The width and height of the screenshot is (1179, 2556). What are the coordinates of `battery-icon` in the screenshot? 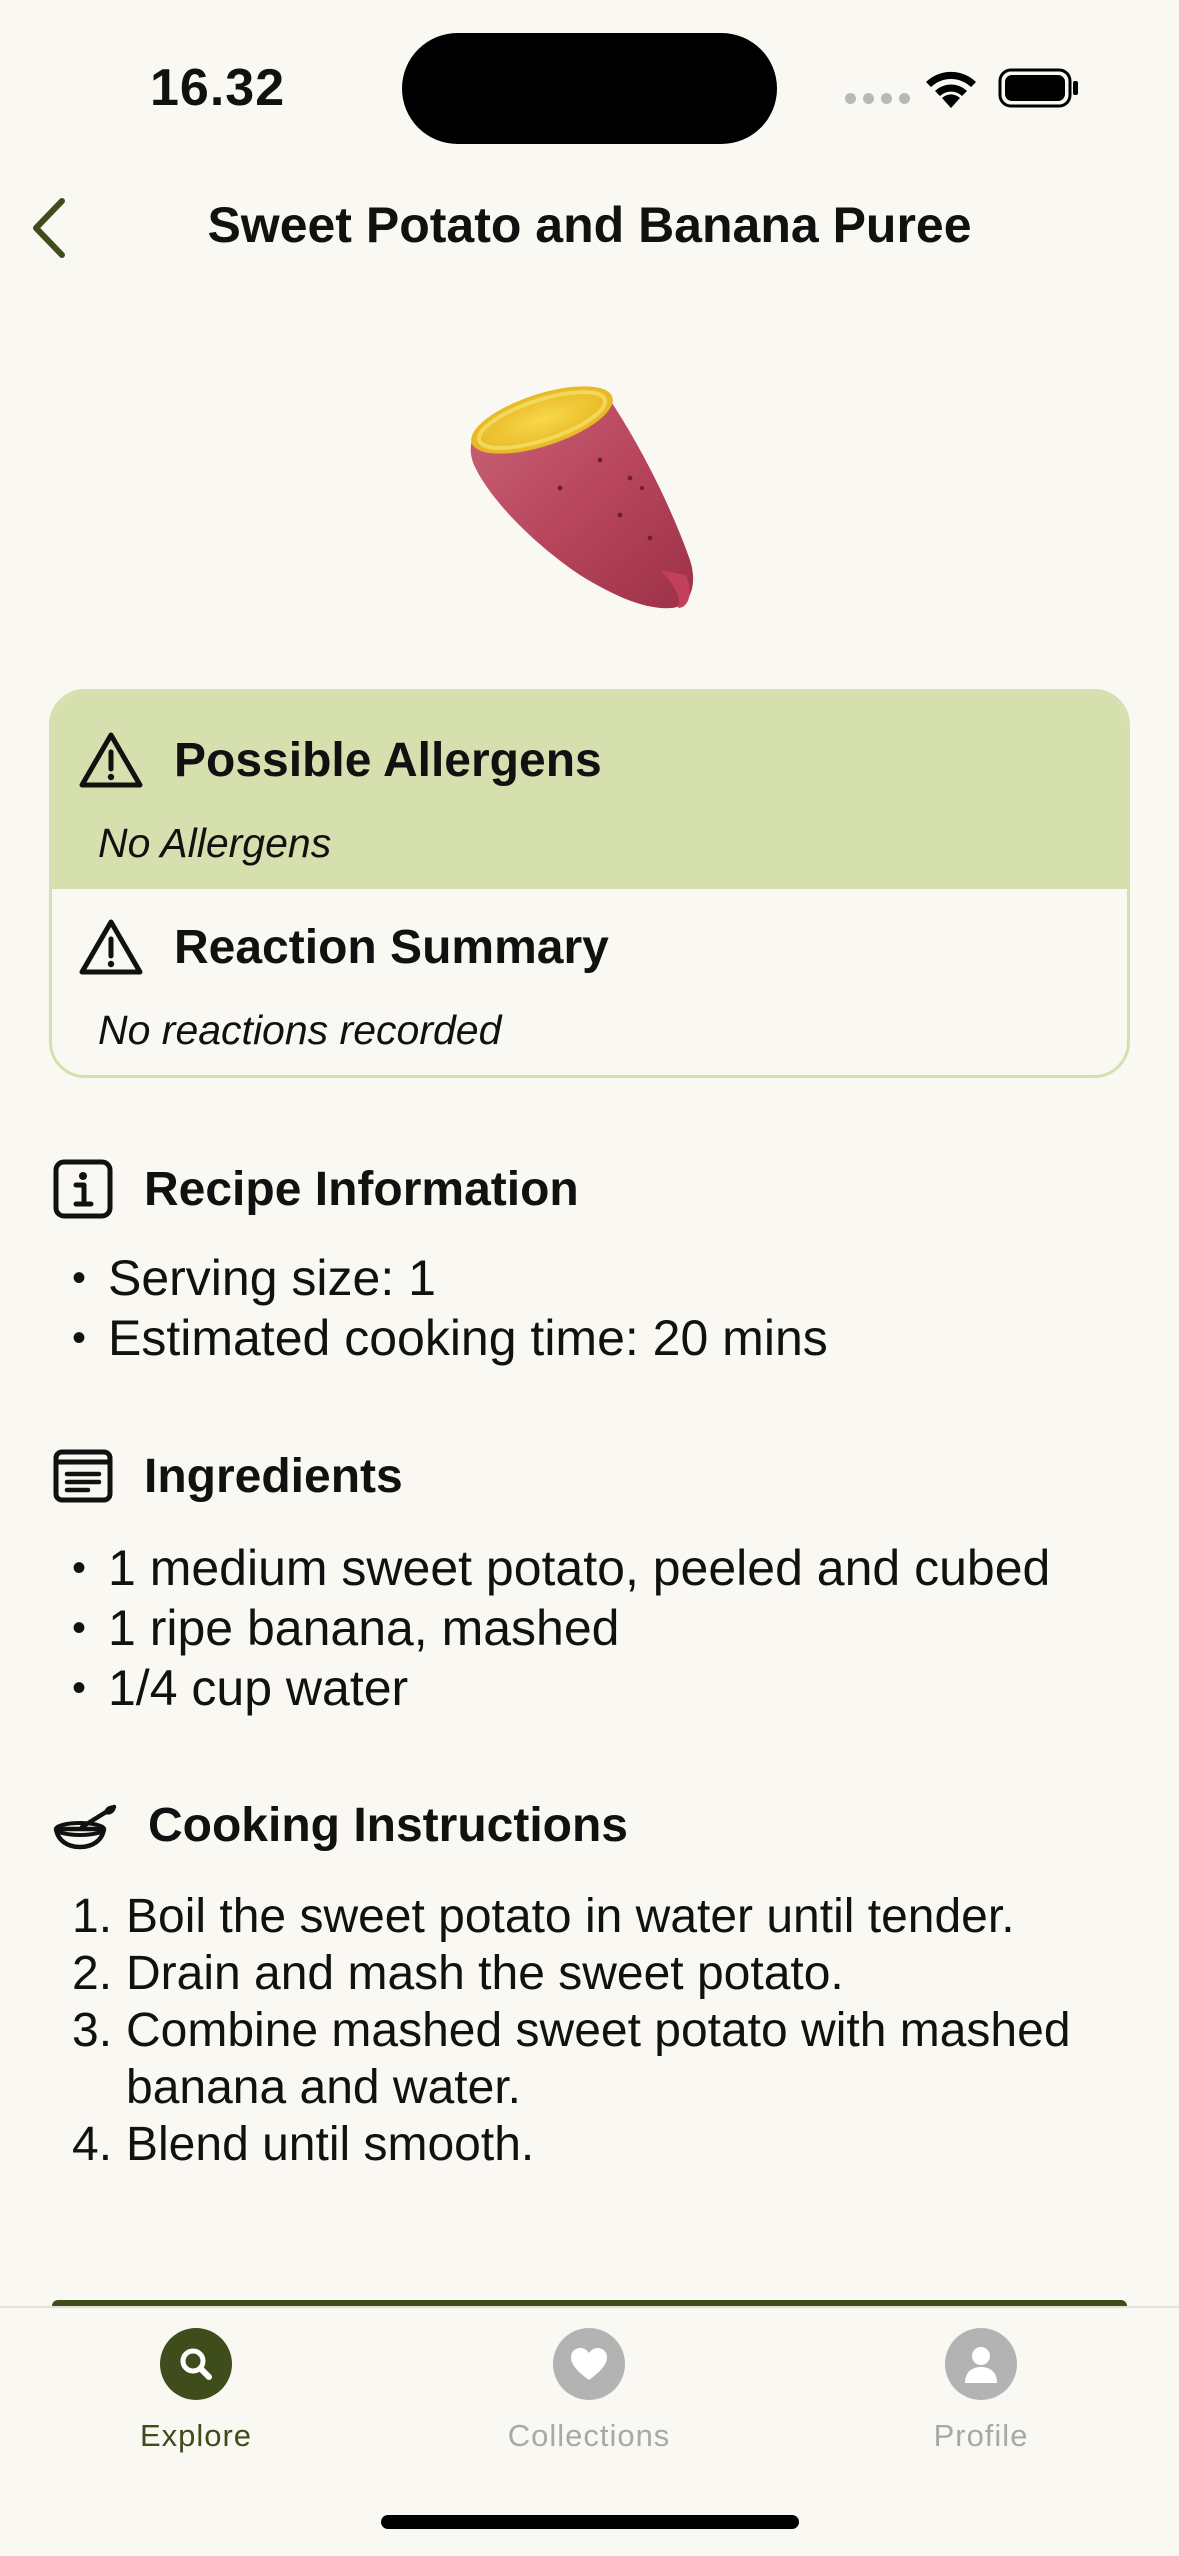 It's located at (1038, 88).